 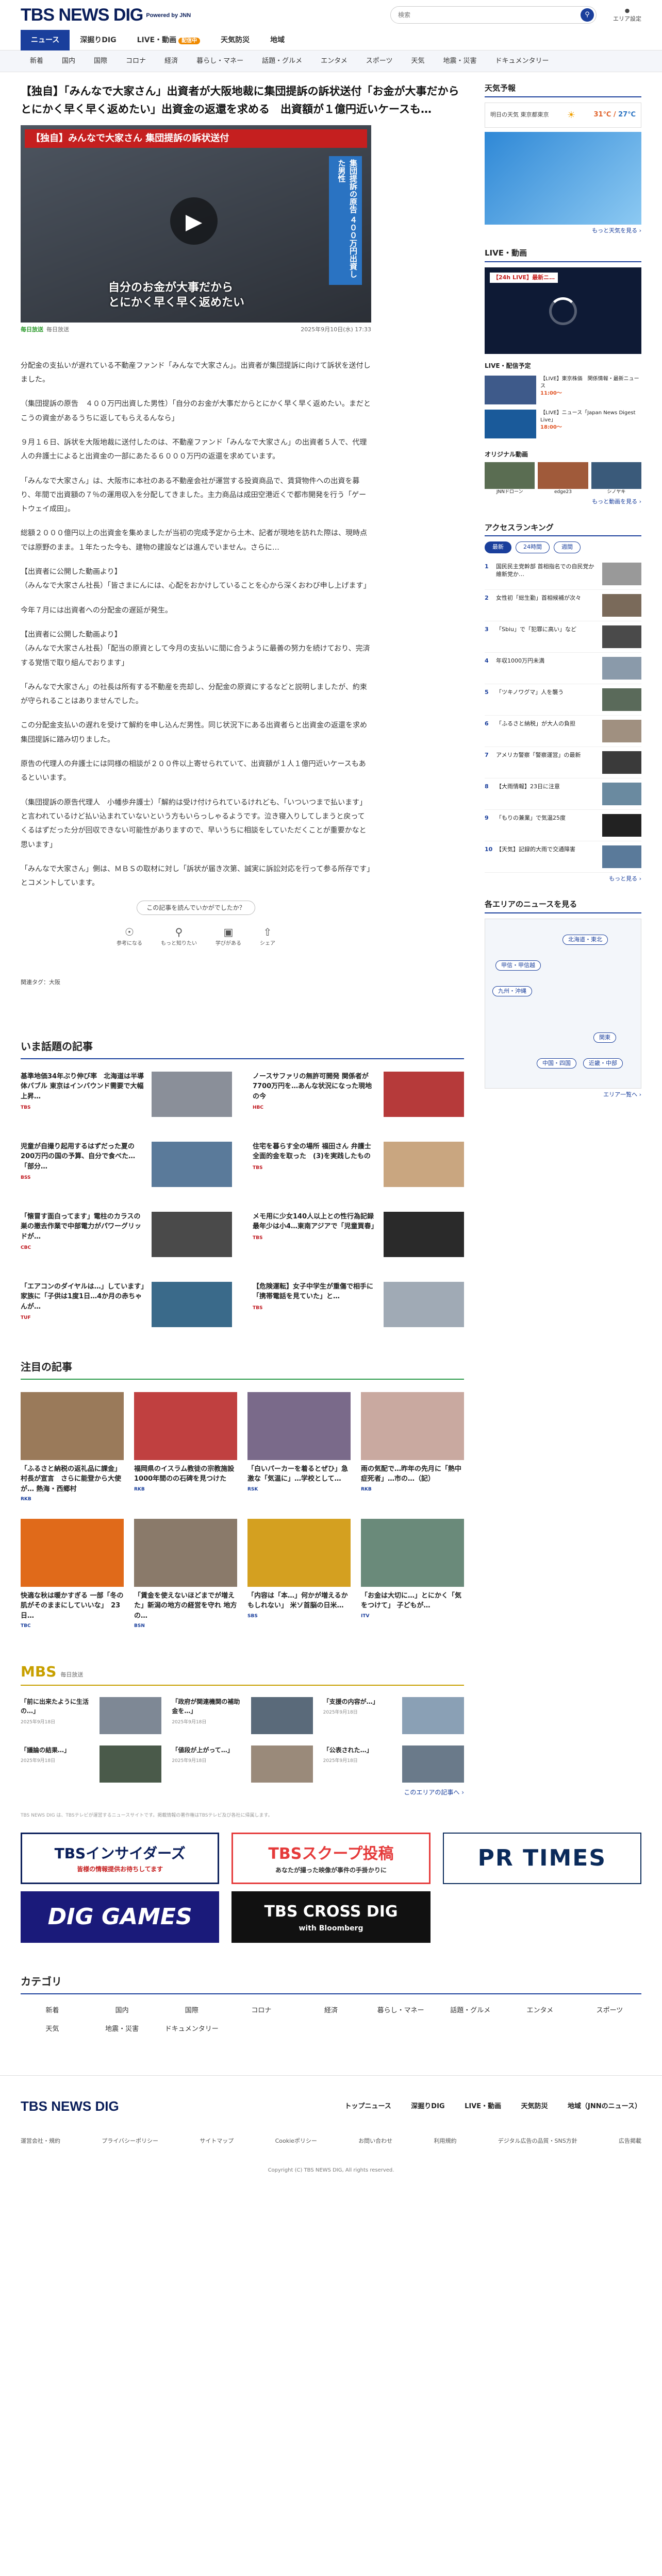 I want to click on footer-sublink: プライバシーポリシー, so click(x=130, y=2141).